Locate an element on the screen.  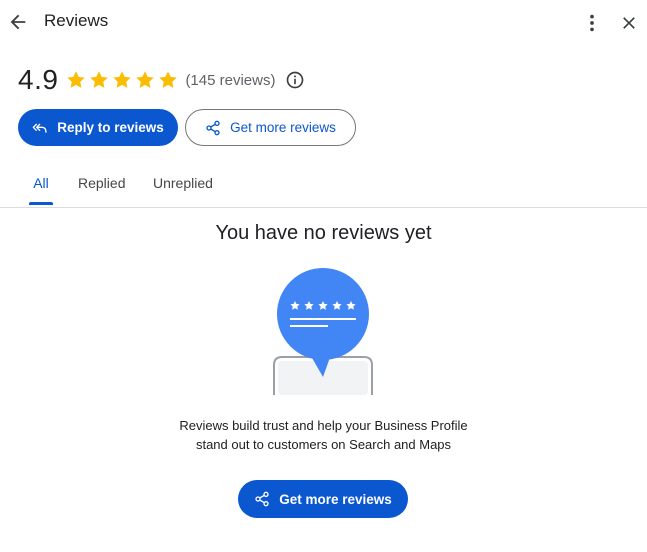
review-count: (145 reviews) is located at coordinates (230, 80).